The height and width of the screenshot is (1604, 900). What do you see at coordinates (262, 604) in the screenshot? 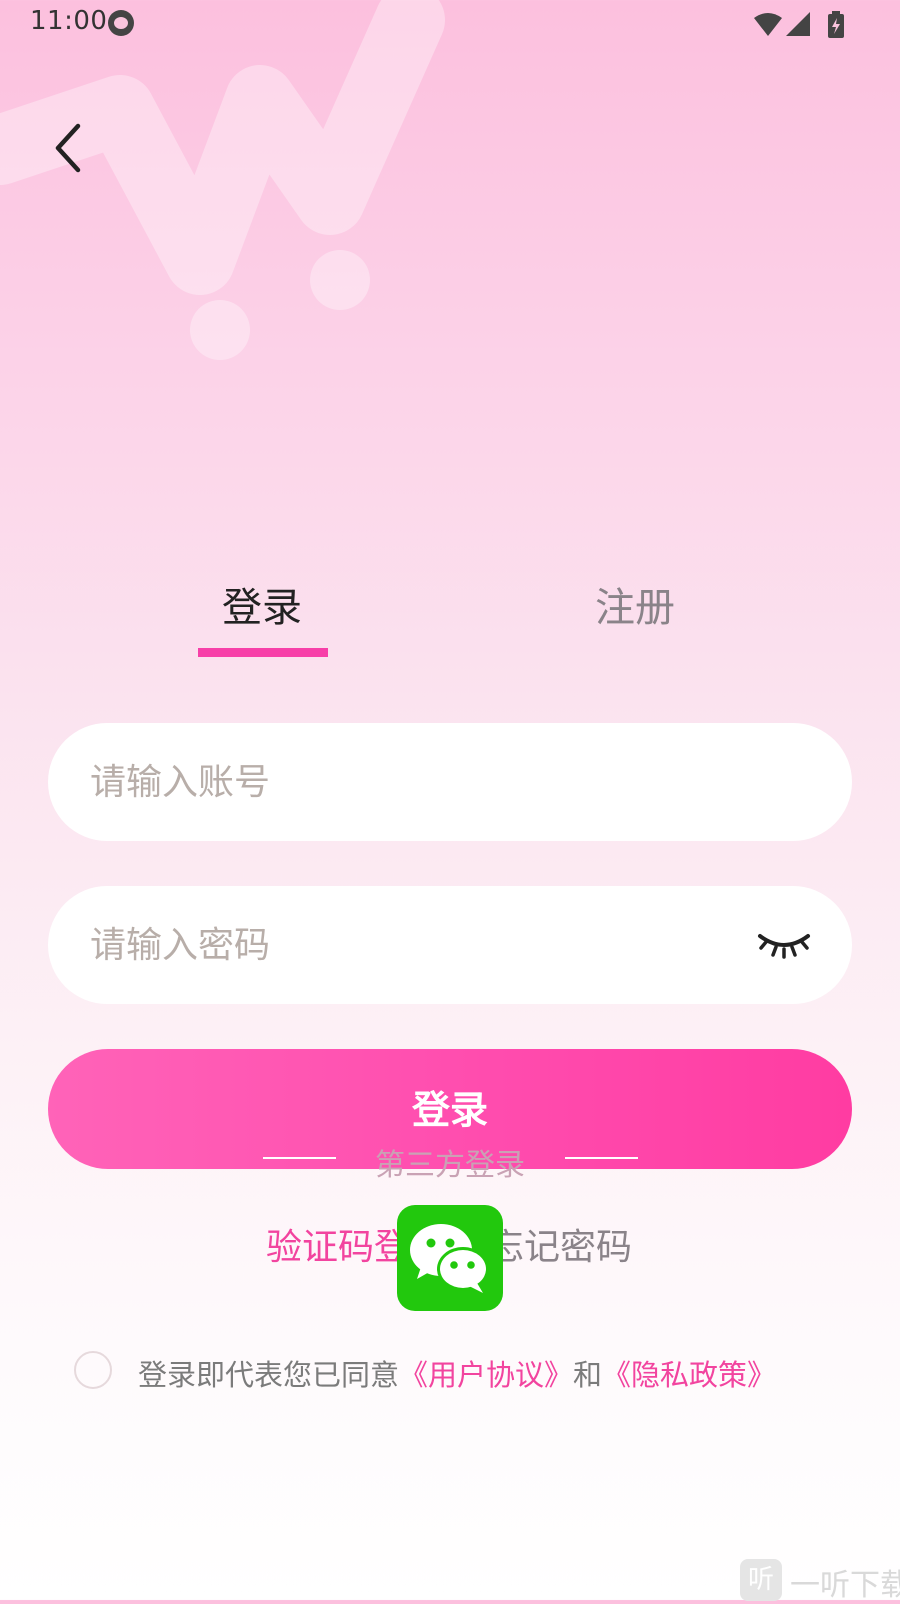
I see `tab-login: 登录` at bounding box center [262, 604].